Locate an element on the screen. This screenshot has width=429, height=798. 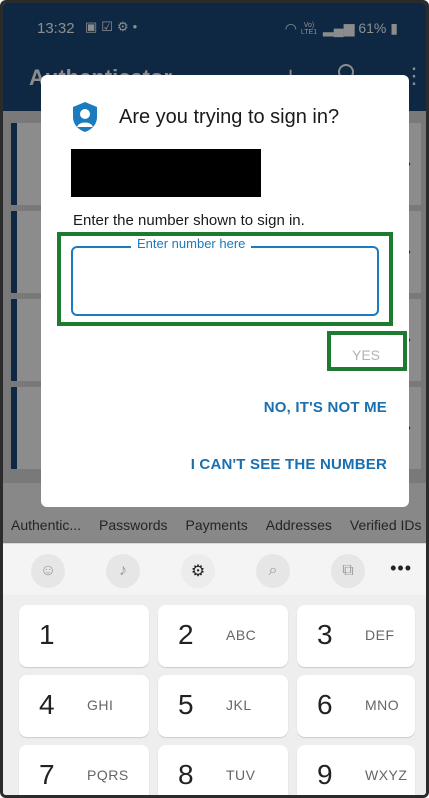
key-digit: 4 is located at coordinates (47, 704).